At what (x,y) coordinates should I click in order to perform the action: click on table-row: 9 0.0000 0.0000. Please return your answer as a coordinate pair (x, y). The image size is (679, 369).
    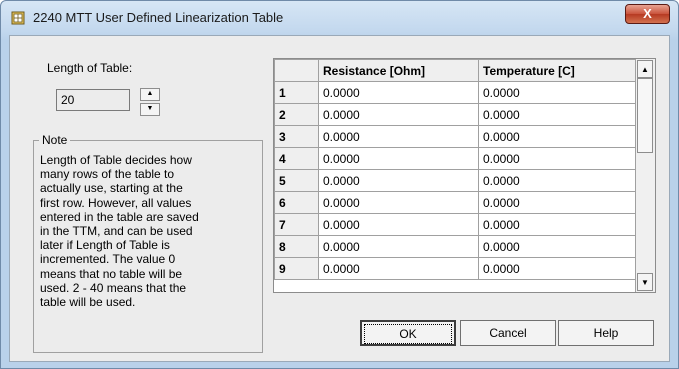
    Looking at the image, I should click on (455, 268).